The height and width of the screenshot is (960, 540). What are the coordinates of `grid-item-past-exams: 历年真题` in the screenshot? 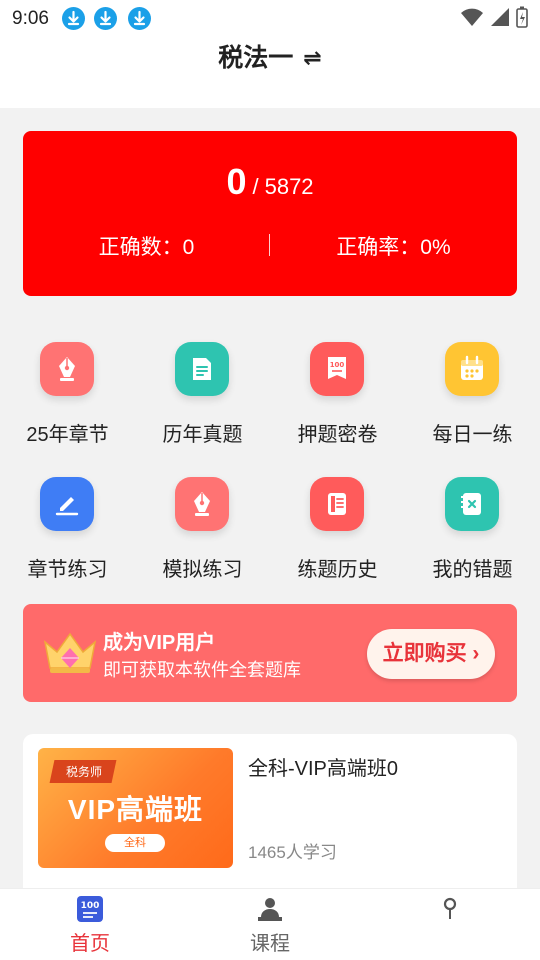 It's located at (202, 395).